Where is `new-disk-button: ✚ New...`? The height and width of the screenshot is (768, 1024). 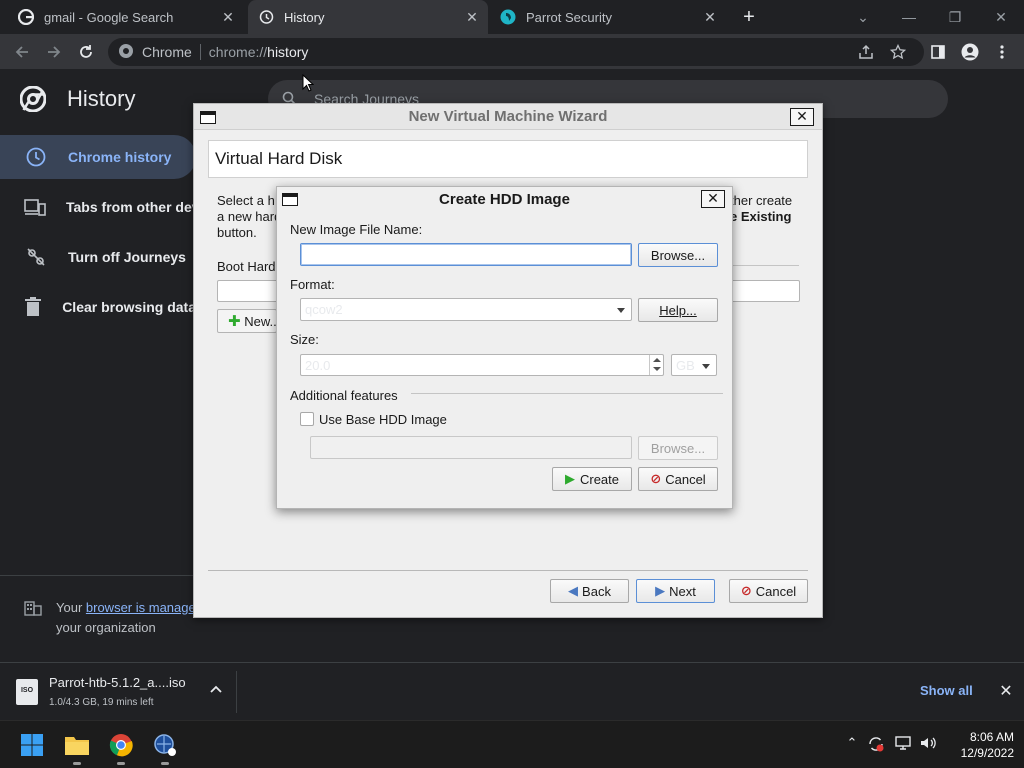
new-disk-button: ✚ New... is located at coordinates (247, 321).